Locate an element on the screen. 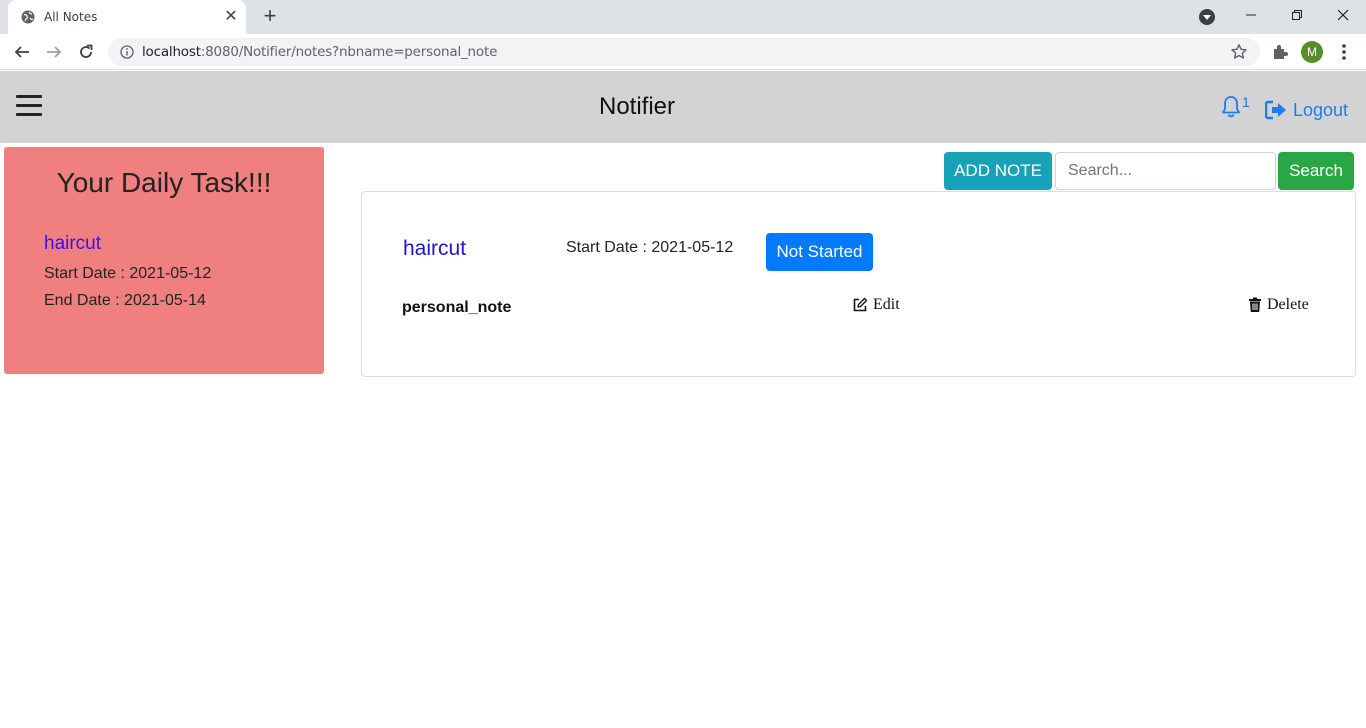 The width and height of the screenshot is (1366, 728). extensions-icon is located at coordinates (1280, 52).